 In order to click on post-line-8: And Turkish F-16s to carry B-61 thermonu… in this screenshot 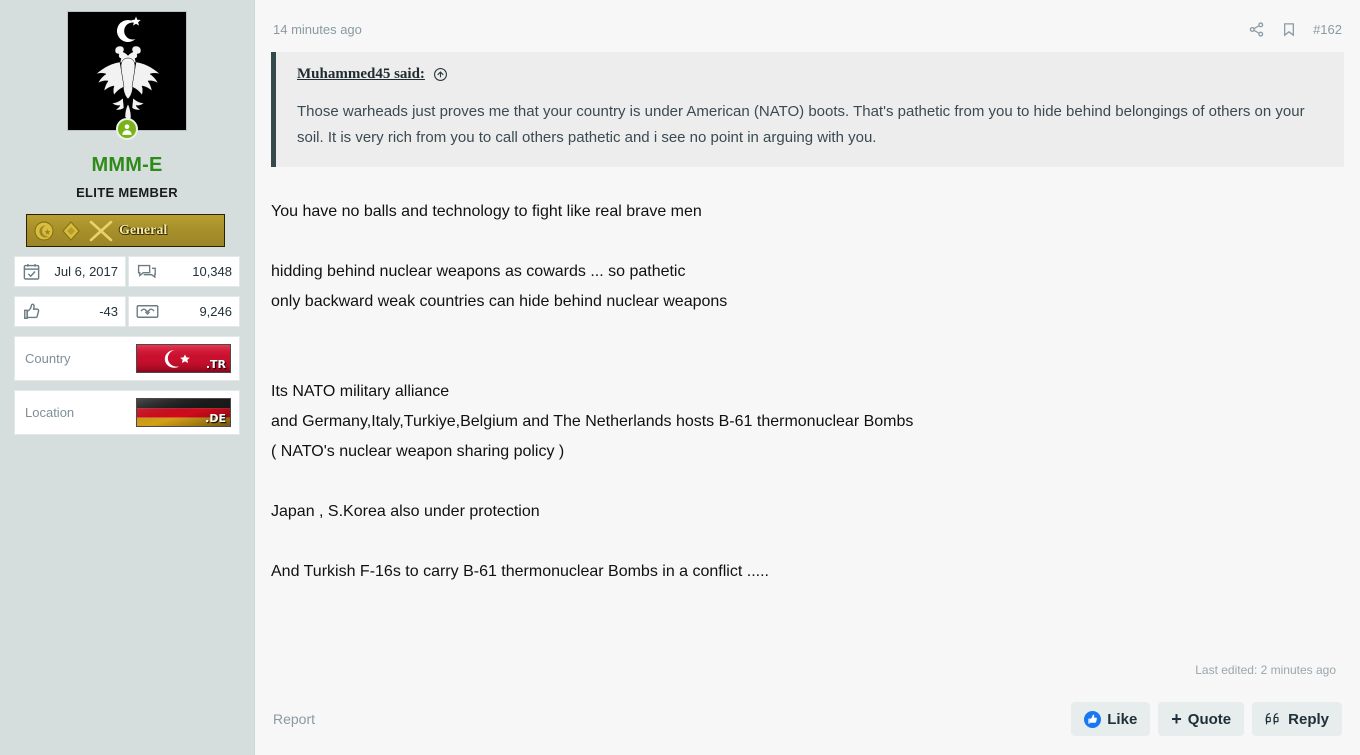, I will do `click(520, 571)`.